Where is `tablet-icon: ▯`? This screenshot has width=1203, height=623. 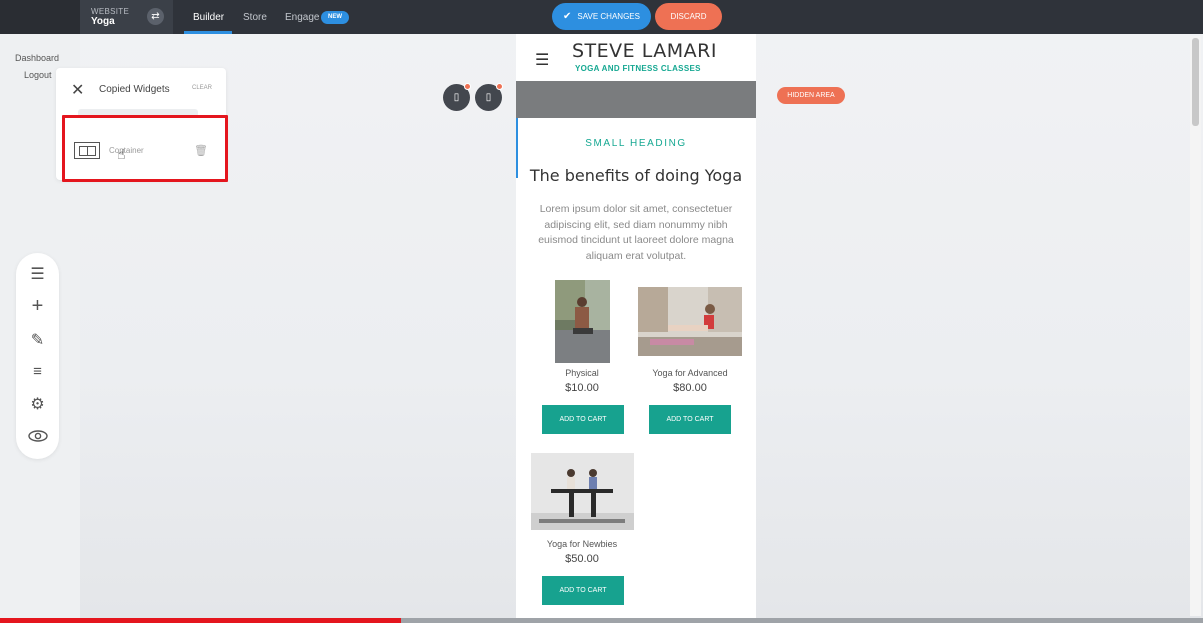
tablet-icon: ▯ is located at coordinates (456, 97).